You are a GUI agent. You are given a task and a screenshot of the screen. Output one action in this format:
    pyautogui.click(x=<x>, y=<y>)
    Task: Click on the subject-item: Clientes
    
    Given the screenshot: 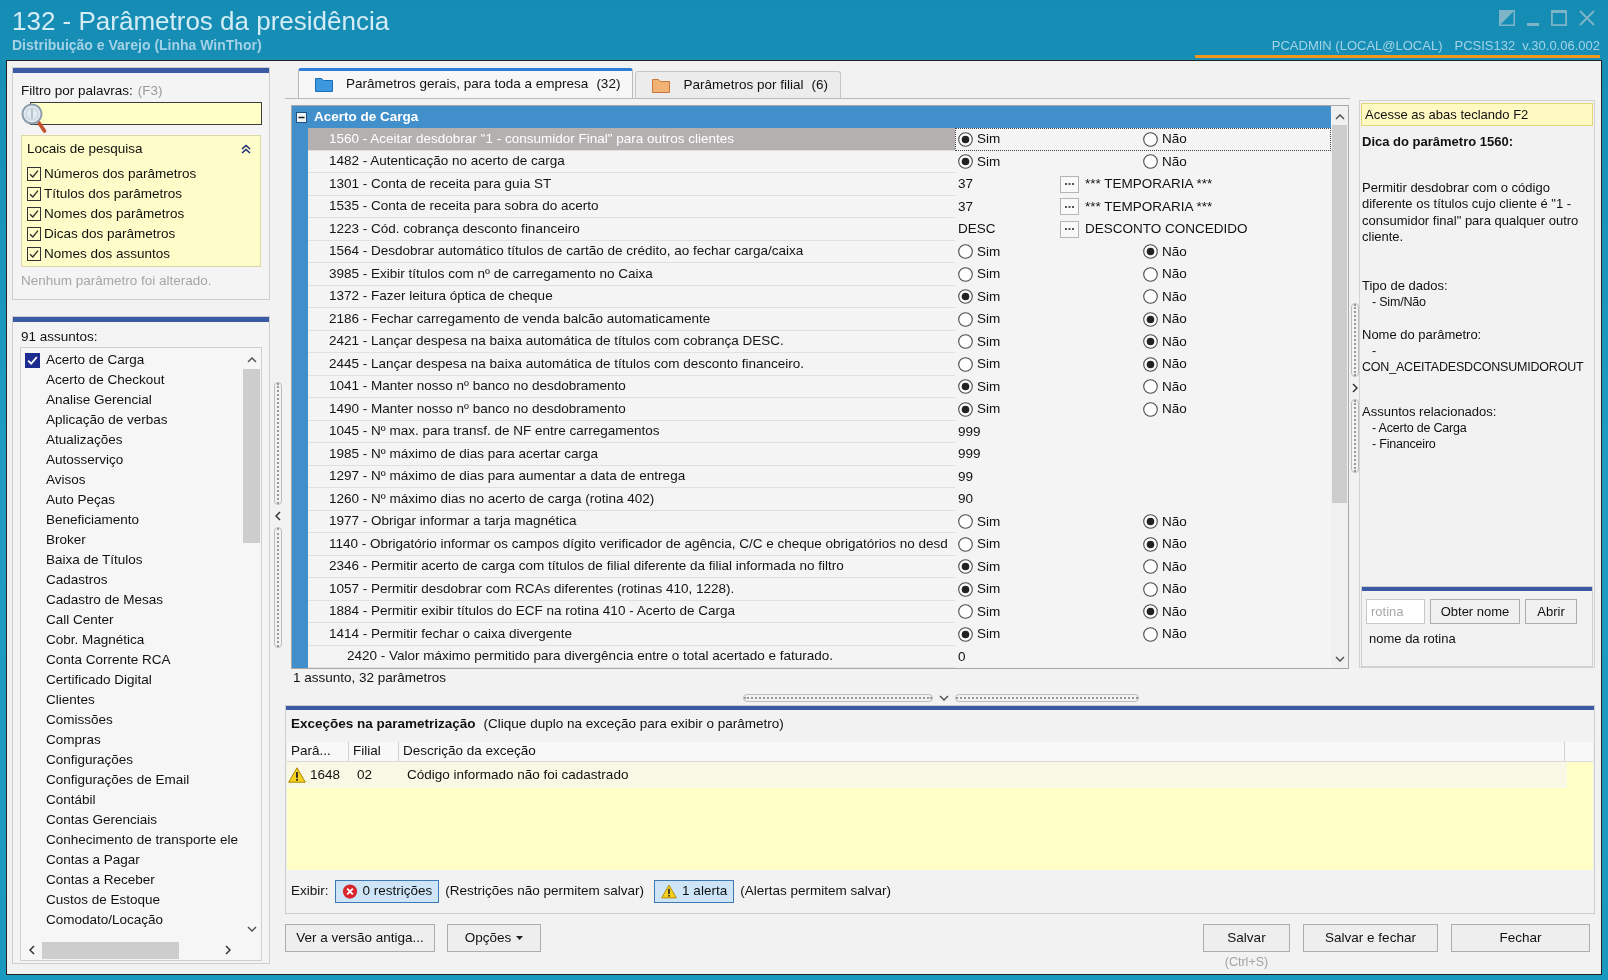 What is the action you would take?
    pyautogui.click(x=70, y=700)
    